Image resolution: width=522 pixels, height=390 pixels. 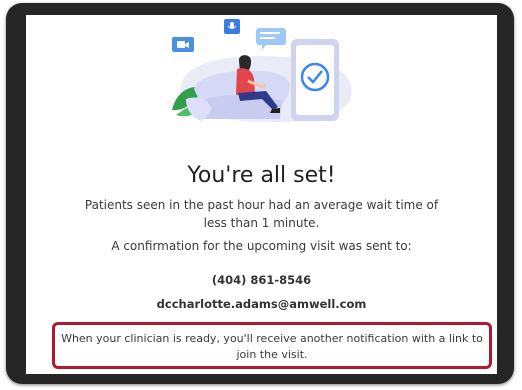 What do you see at coordinates (232, 26) in the screenshot?
I see `microphone-icon` at bounding box center [232, 26].